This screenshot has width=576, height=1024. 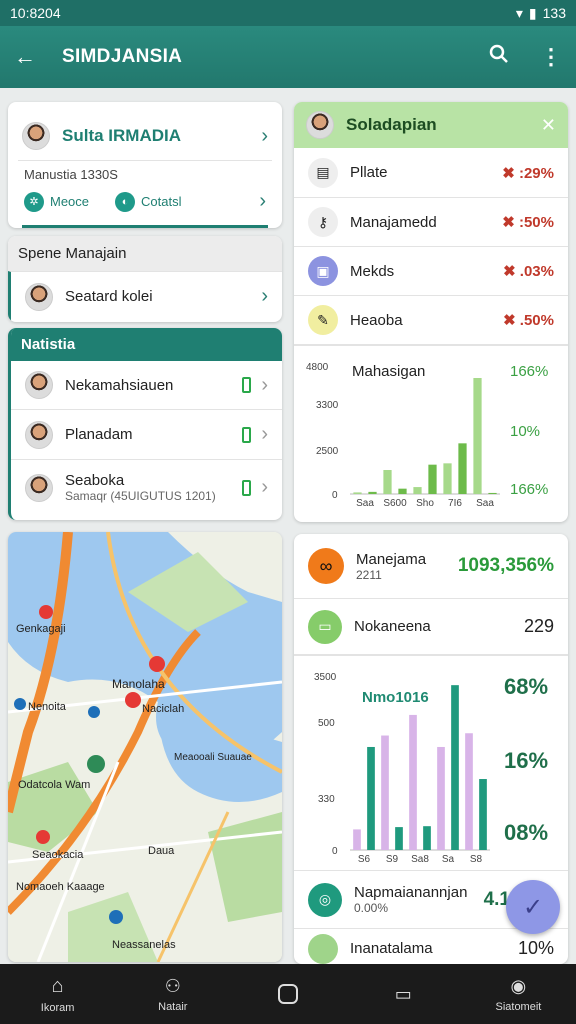 I want to click on document-icon: ▤, so click(x=323, y=172).